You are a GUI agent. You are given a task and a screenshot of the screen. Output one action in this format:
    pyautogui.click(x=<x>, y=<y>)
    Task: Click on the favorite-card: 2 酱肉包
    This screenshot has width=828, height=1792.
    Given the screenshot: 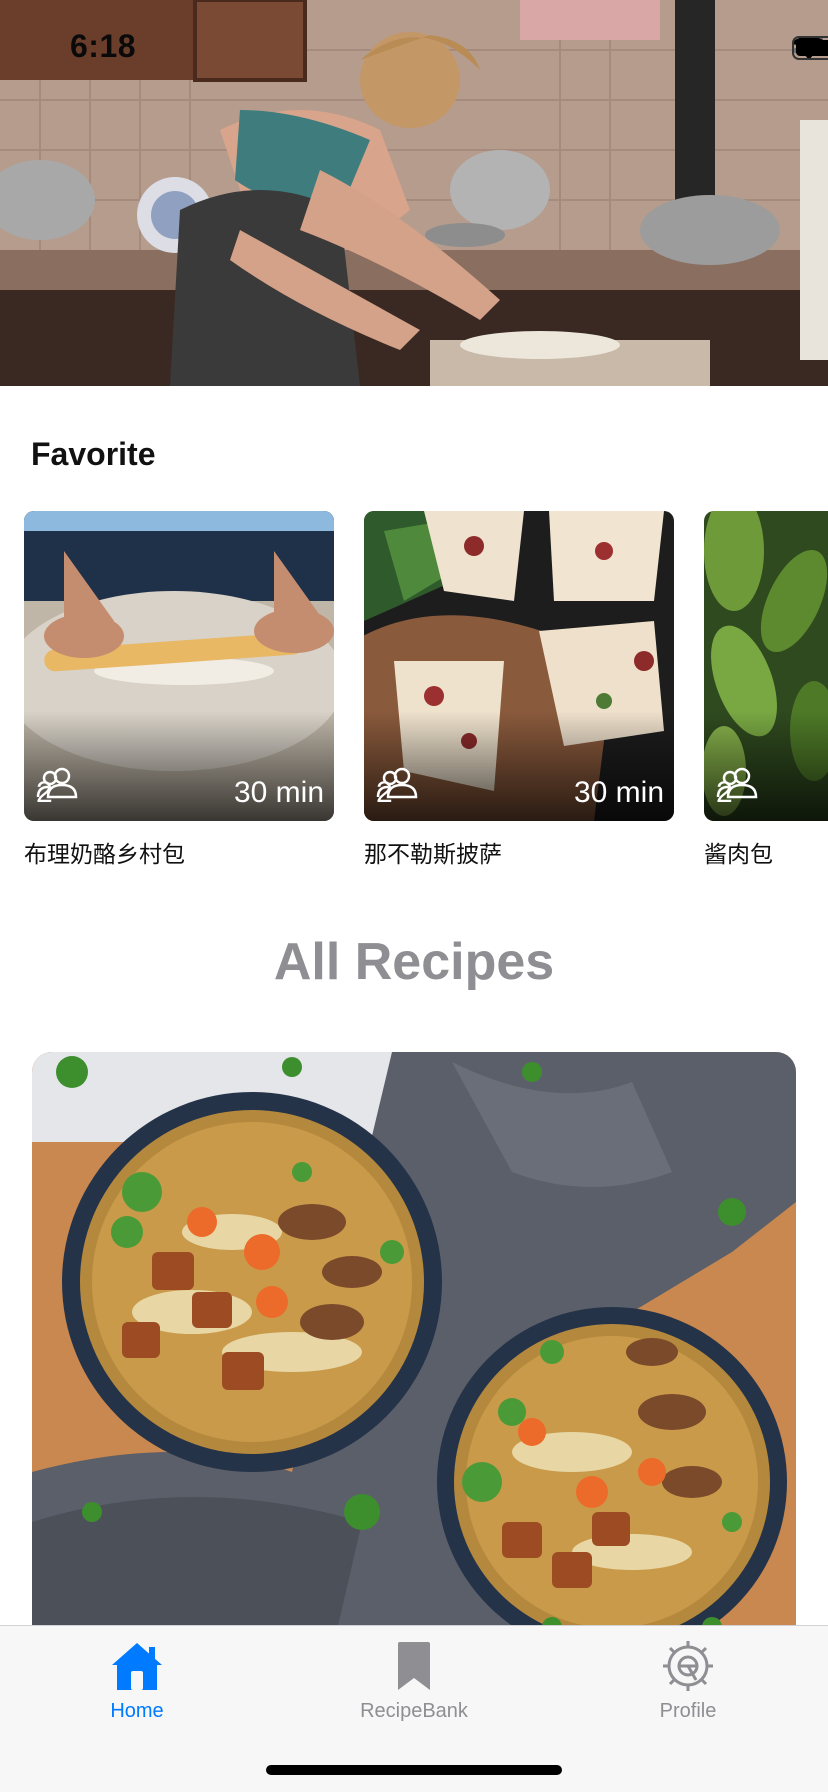 What is the action you would take?
    pyautogui.click(x=766, y=690)
    